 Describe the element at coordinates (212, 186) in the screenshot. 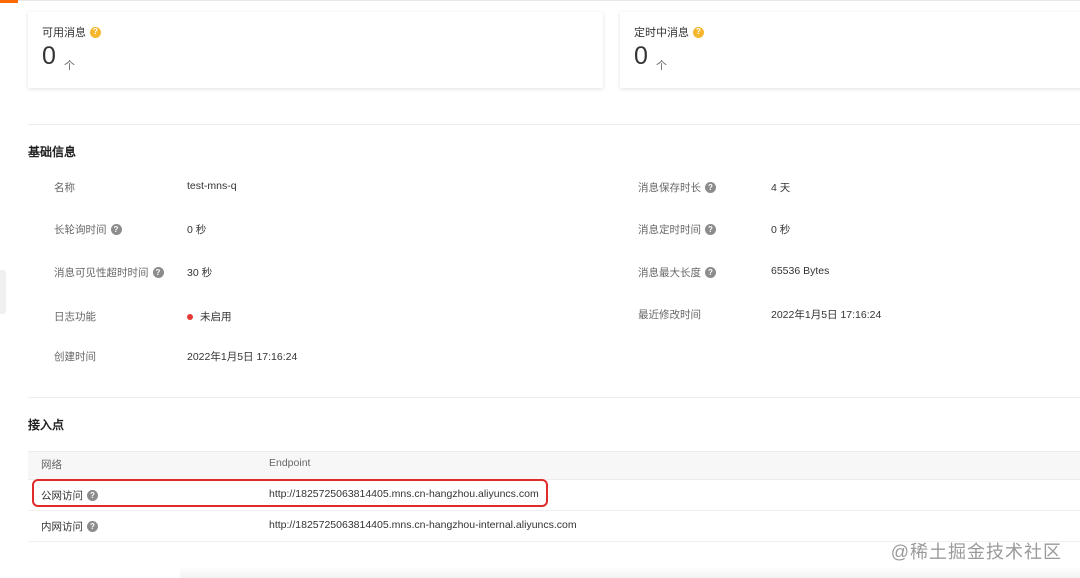

I see `info-value-name: test-mns-q` at that location.